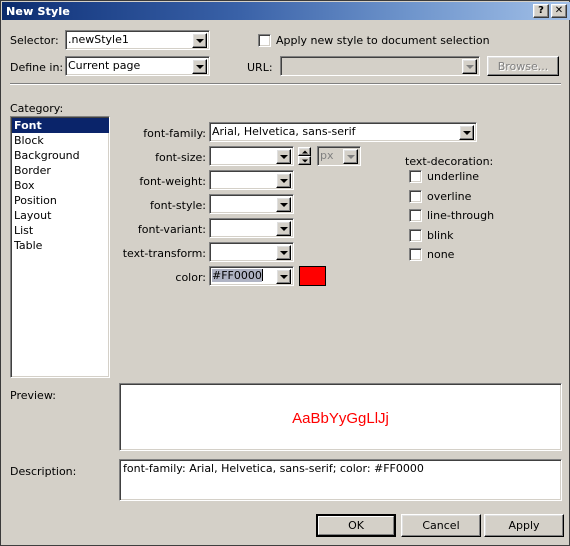 This screenshot has height=546, width=570. What do you see at coordinates (104, 65) in the screenshot?
I see `define-in-combo-value: Current page` at bounding box center [104, 65].